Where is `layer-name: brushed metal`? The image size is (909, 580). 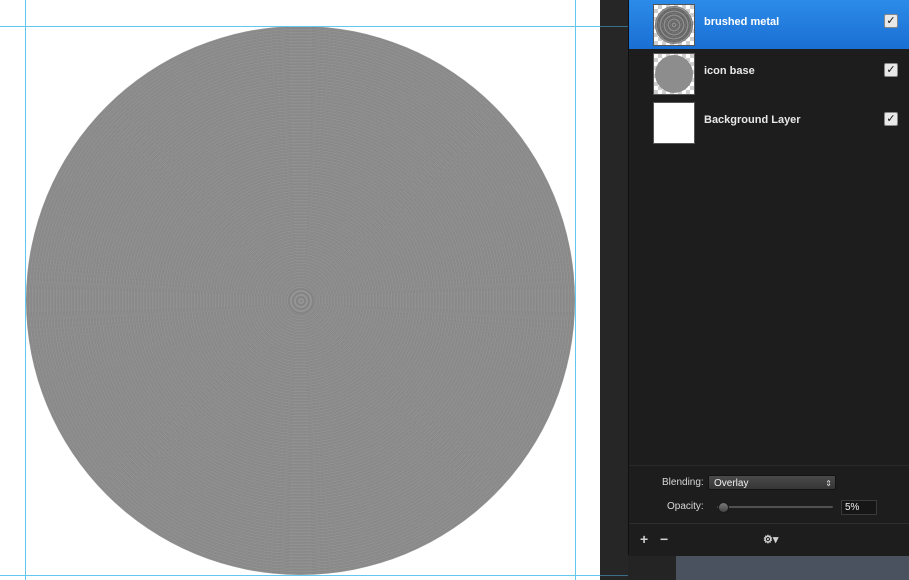 layer-name: brushed metal is located at coordinates (742, 22).